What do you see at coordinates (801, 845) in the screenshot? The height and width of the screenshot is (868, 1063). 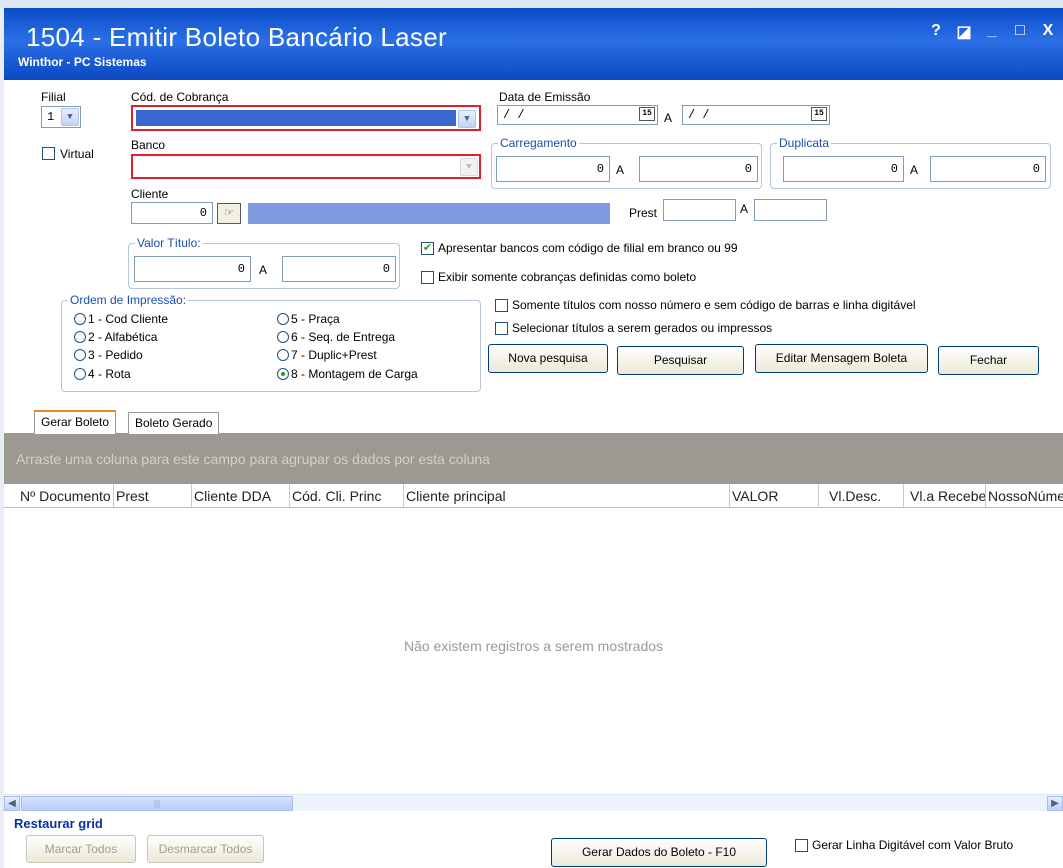 I see `gerar-linha-checkbox` at bounding box center [801, 845].